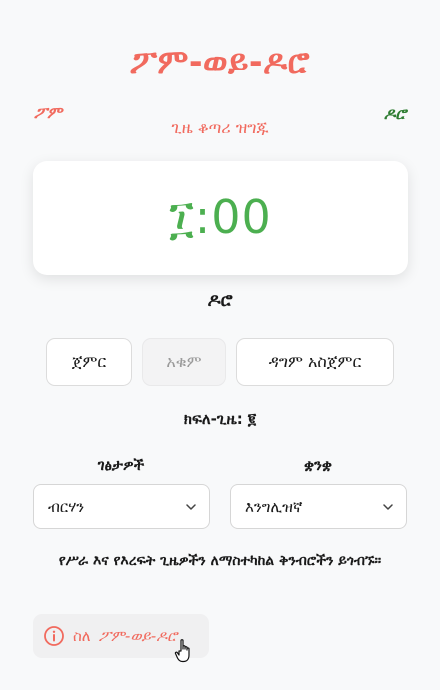  I want to click on restart-button: ዳግም አስጀምር, so click(315, 362).